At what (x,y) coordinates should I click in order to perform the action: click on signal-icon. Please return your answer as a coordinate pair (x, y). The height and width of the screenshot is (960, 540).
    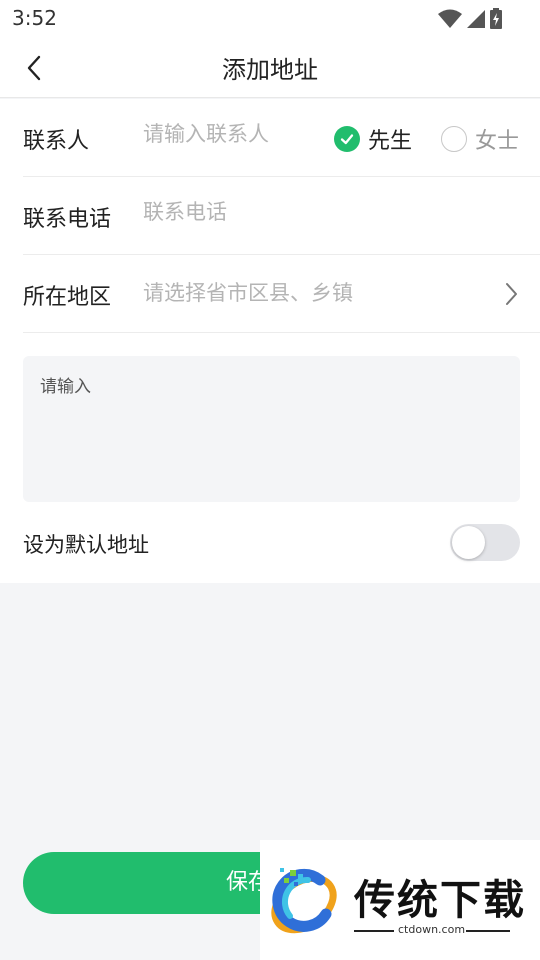
    Looking at the image, I should click on (476, 19).